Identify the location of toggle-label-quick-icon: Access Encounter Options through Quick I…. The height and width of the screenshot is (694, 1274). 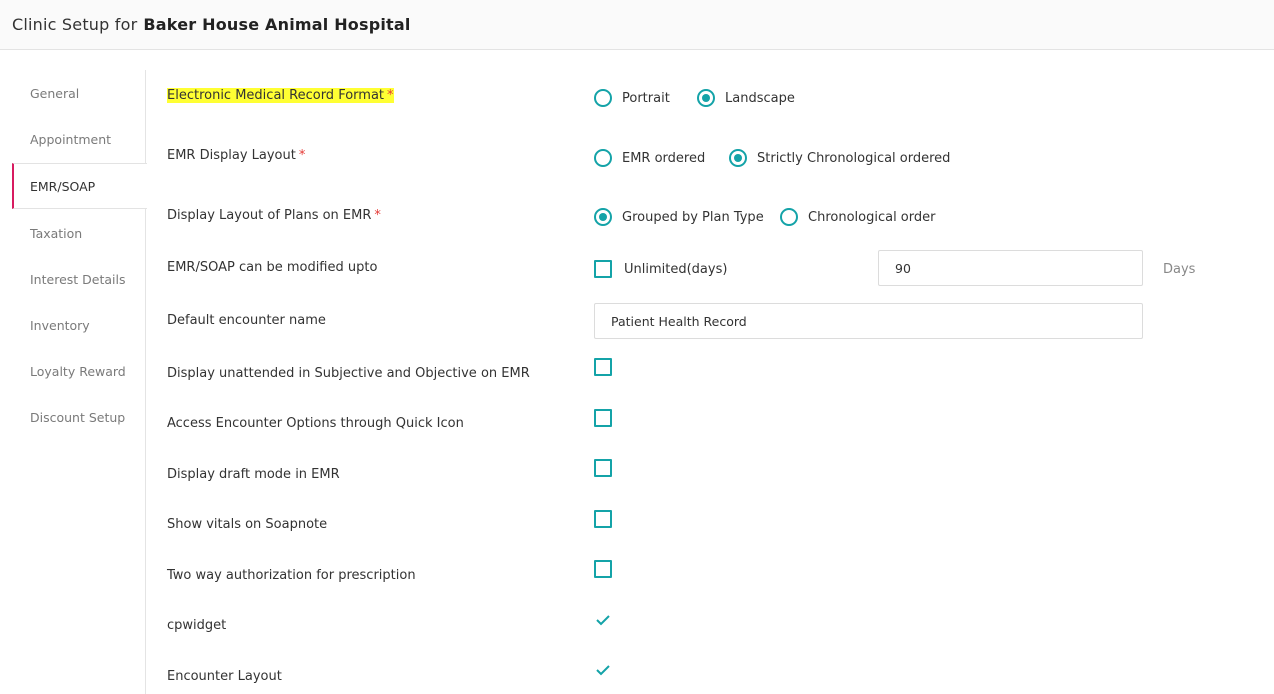
(315, 423).